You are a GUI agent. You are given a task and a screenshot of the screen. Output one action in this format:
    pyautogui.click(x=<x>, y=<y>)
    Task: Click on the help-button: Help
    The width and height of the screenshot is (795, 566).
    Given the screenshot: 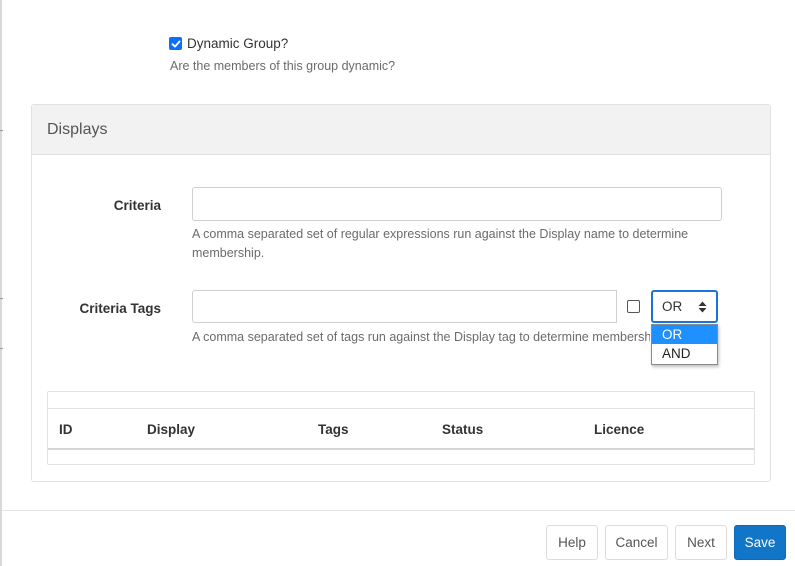 What is the action you would take?
    pyautogui.click(x=572, y=542)
    